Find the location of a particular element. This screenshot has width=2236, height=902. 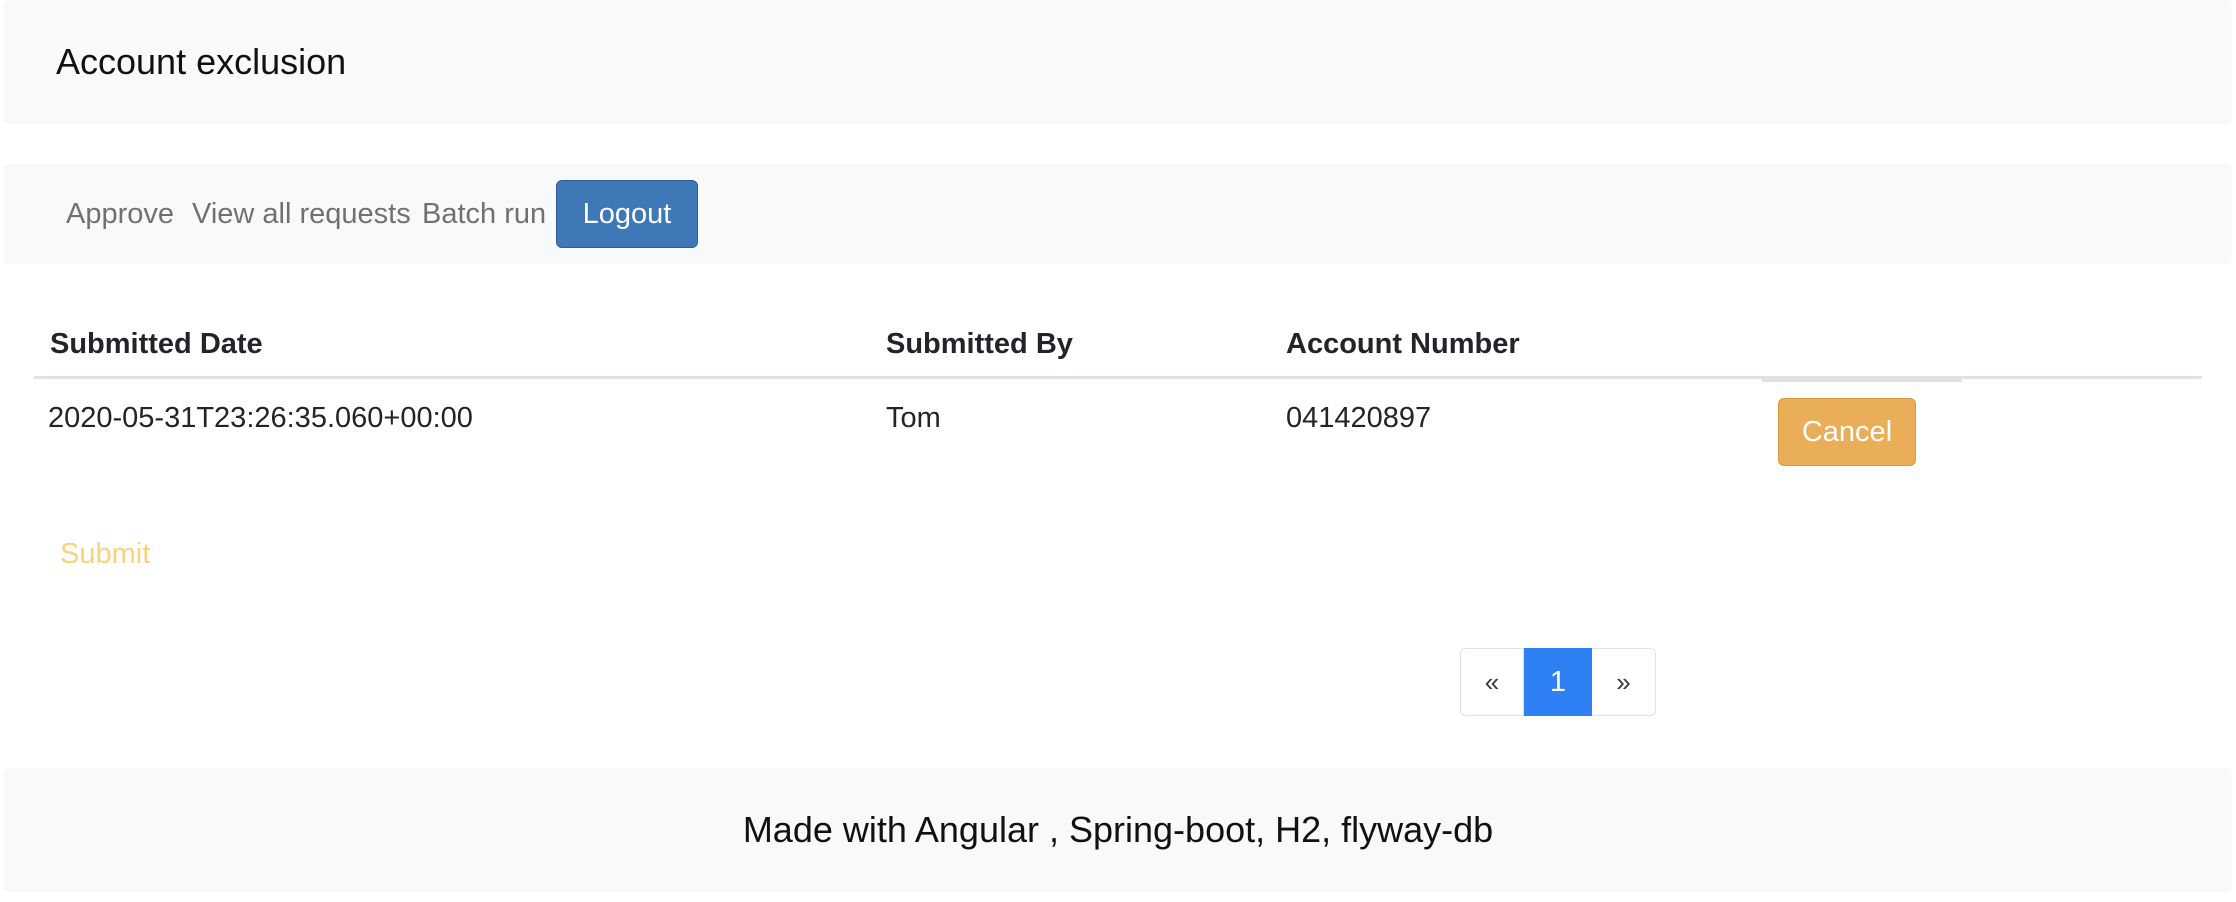

pagination-prev-button: « is located at coordinates (1492, 682).